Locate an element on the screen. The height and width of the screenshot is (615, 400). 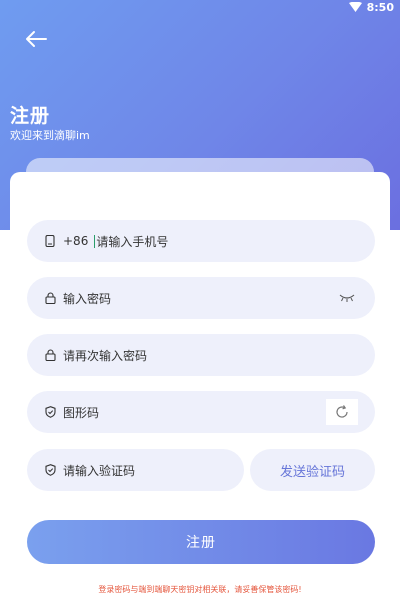
eye-closed-icon is located at coordinates (347, 298).